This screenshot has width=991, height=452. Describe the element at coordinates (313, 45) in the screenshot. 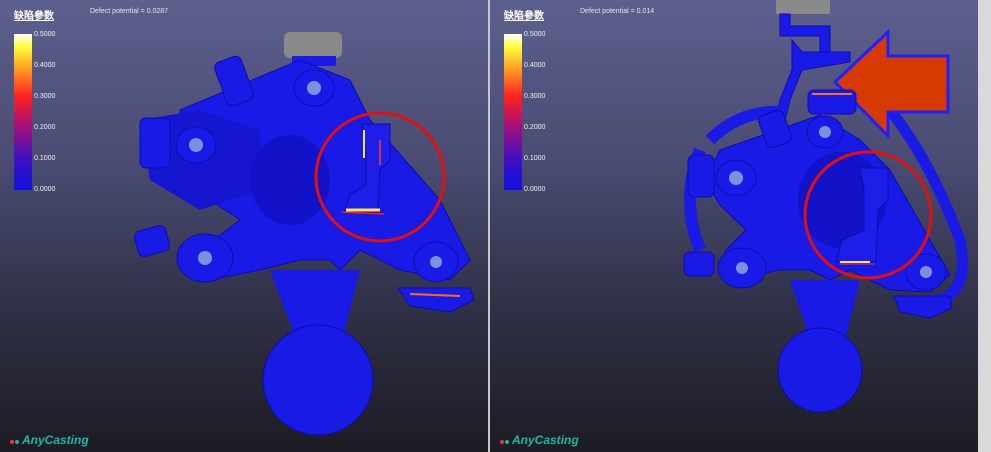

I see `riser-cap` at that location.